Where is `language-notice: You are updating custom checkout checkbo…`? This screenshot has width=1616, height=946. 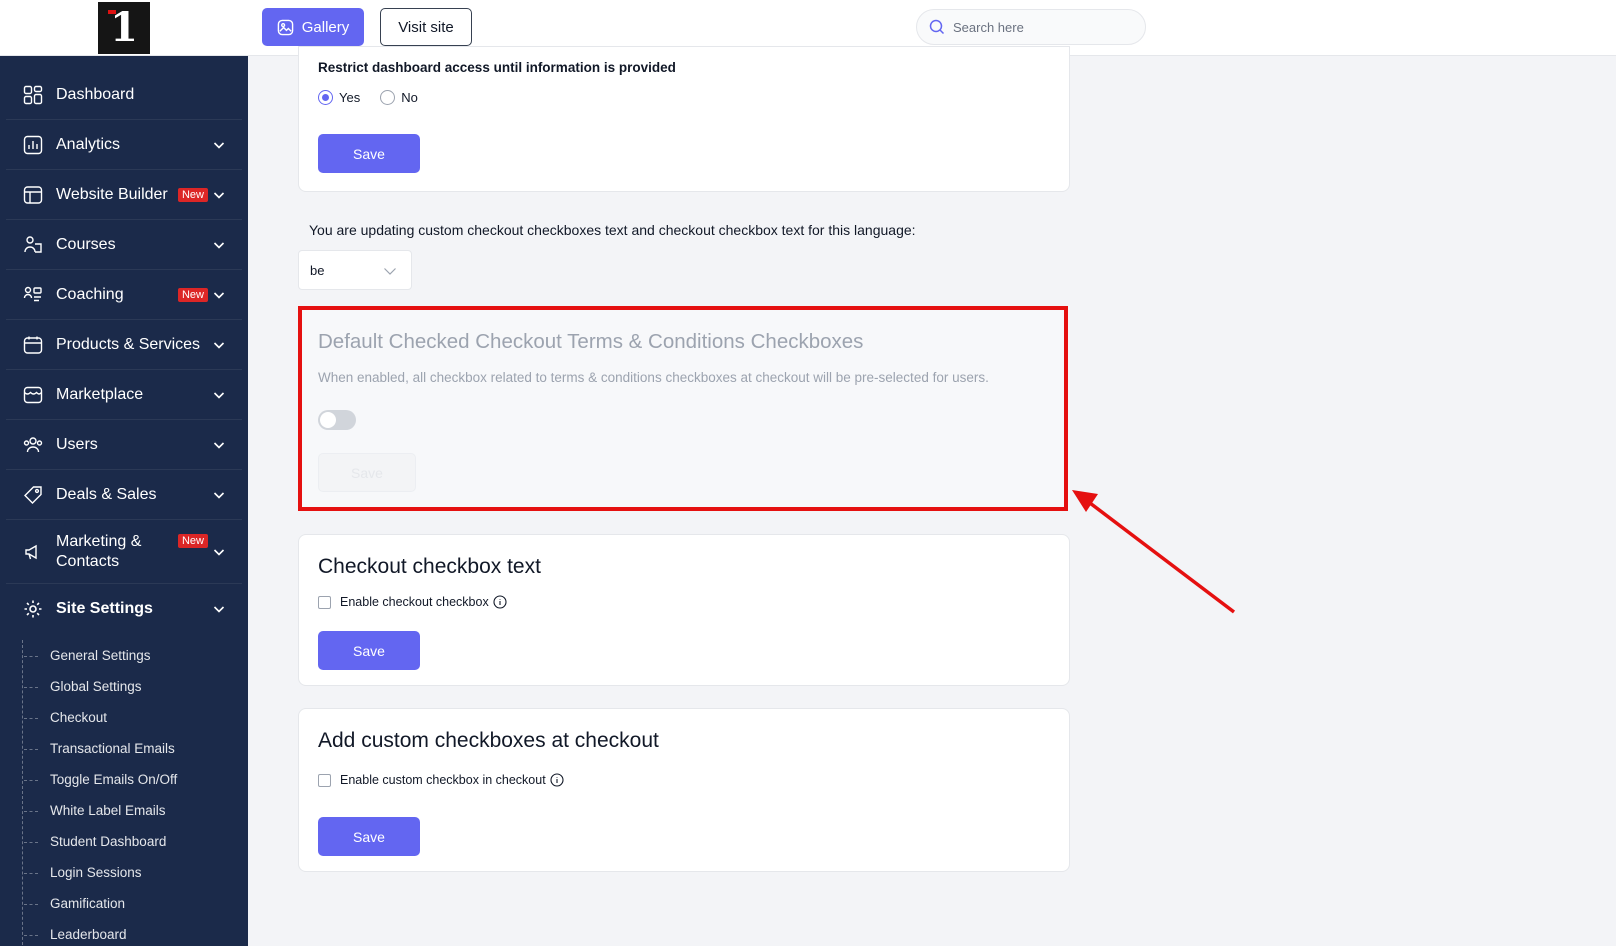
language-notice: You are updating custom checkout checkbo… is located at coordinates (612, 230).